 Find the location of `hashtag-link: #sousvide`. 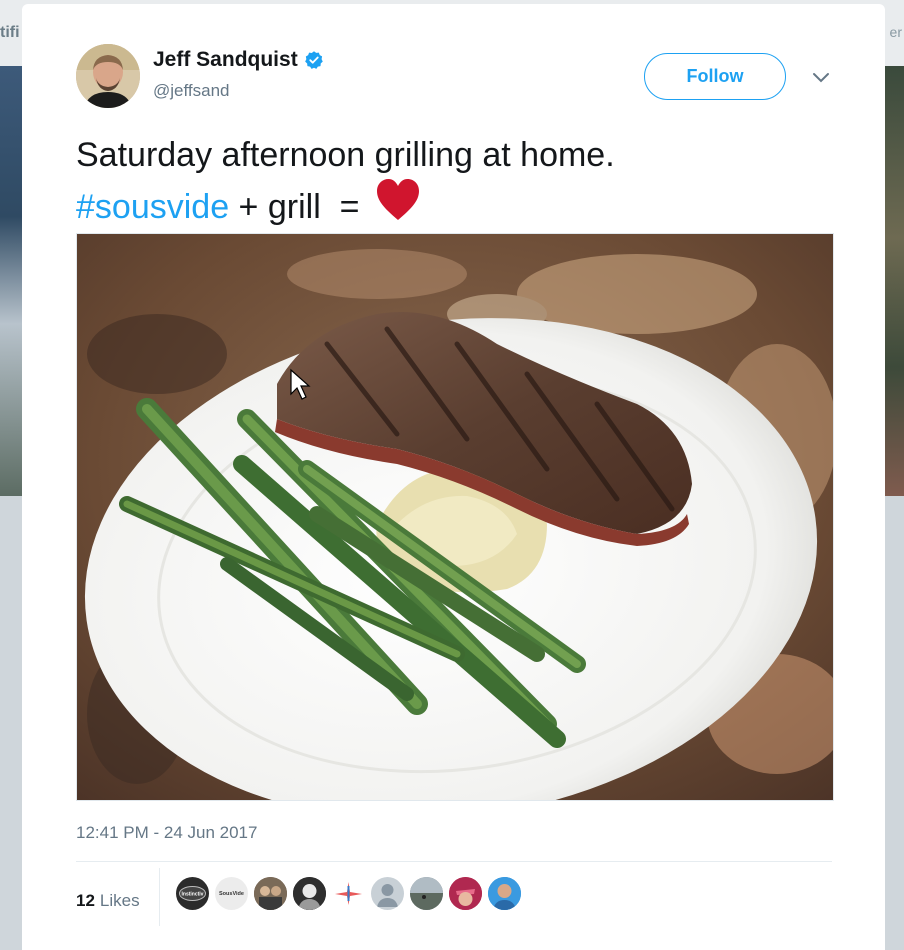

hashtag-link: #sousvide is located at coordinates (152, 207).